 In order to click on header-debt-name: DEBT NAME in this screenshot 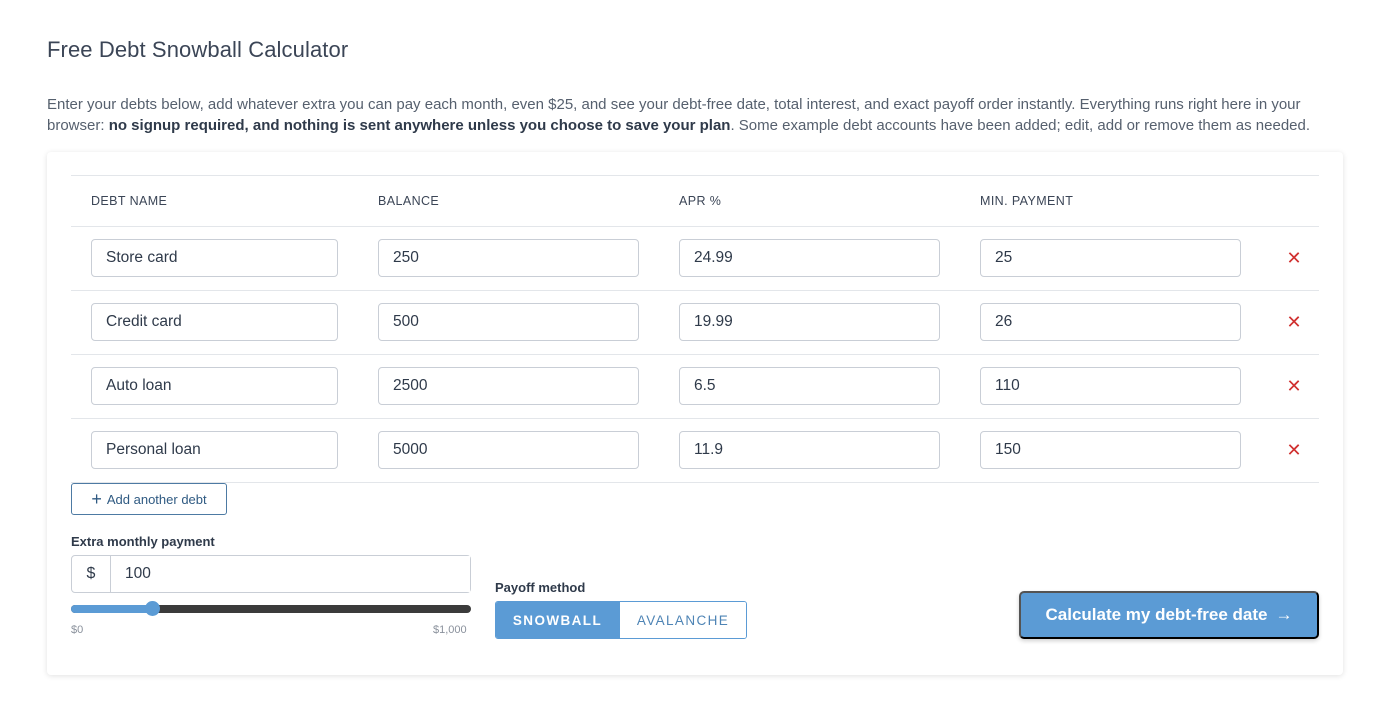, I will do `click(129, 201)`.